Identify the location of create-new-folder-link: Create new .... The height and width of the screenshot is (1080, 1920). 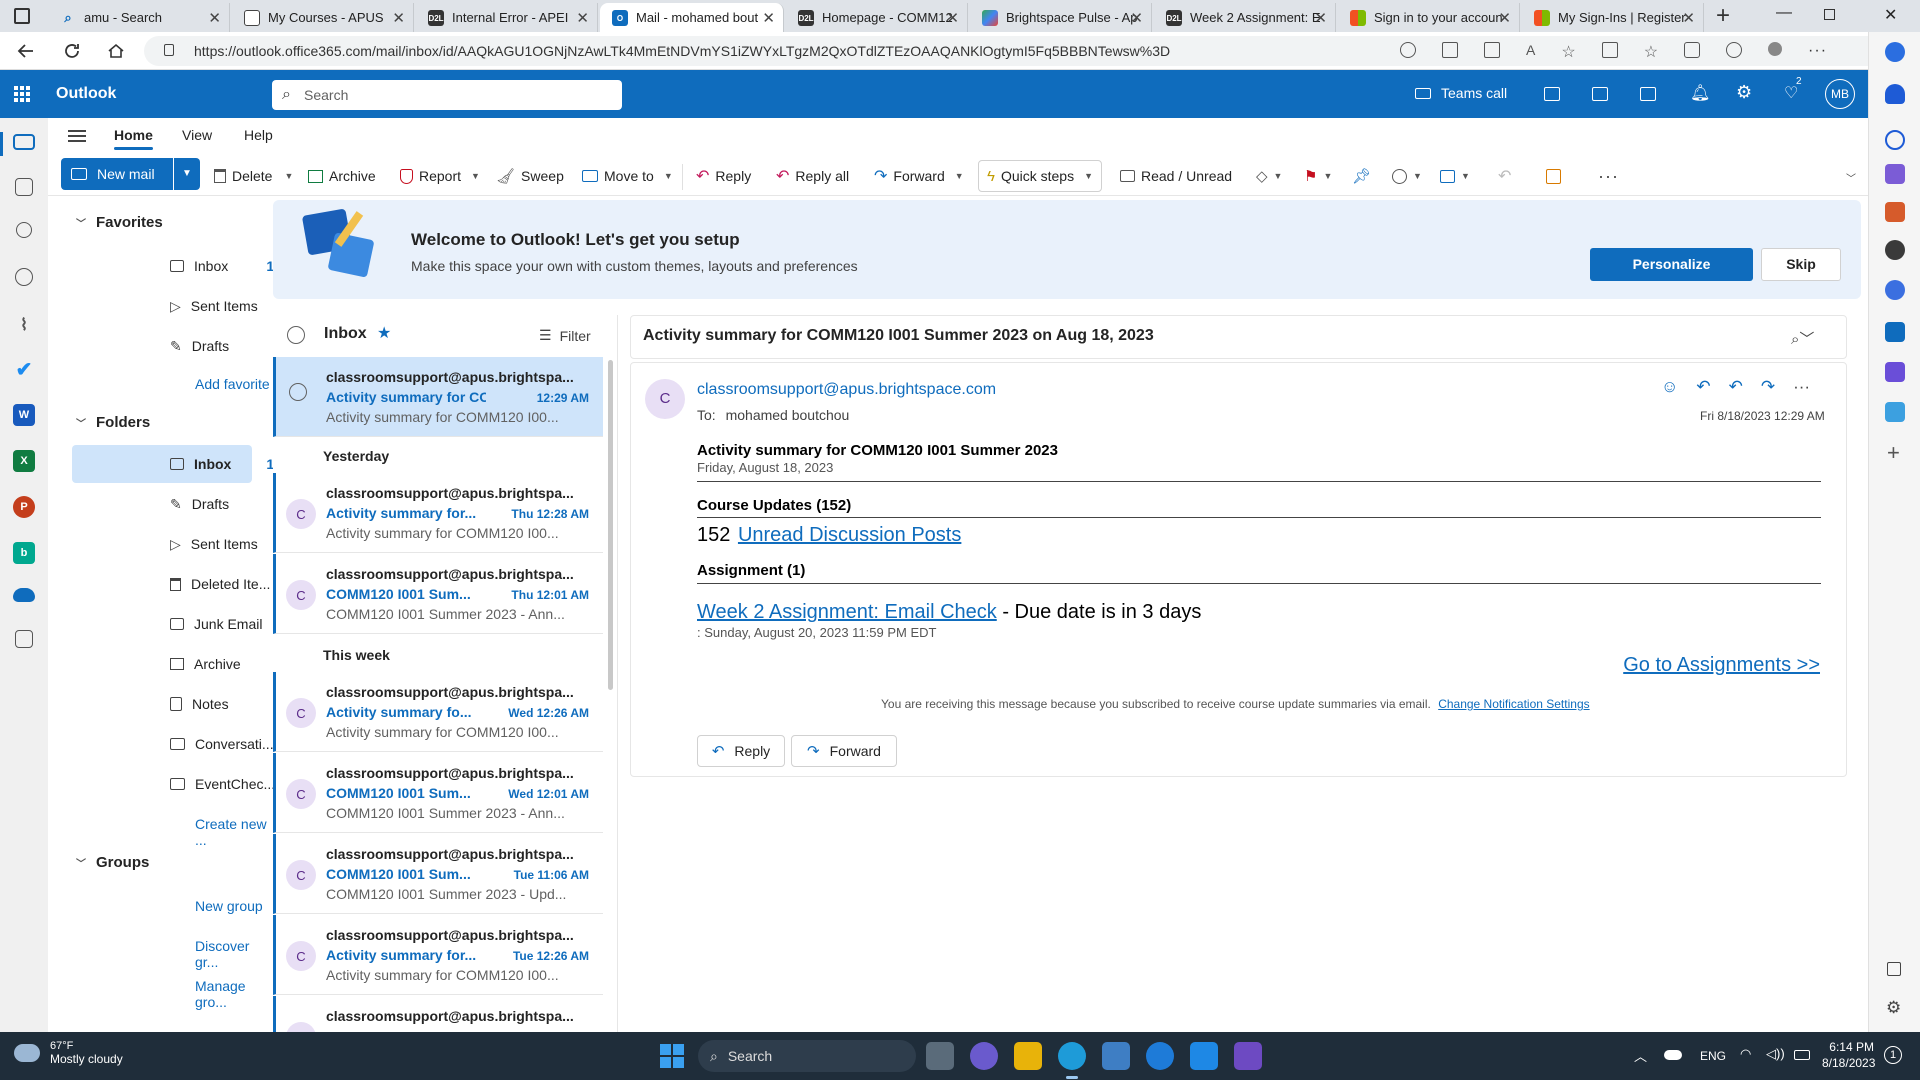
(232, 832).